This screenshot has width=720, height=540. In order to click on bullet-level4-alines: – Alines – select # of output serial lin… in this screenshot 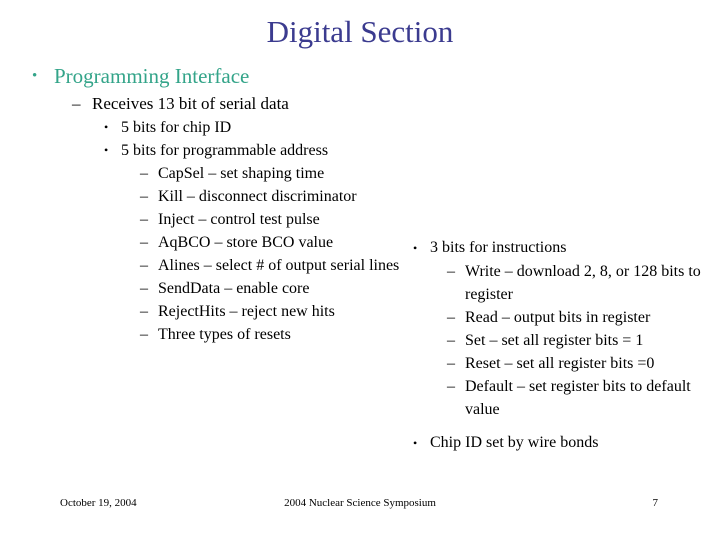, I will do `click(210, 265)`.